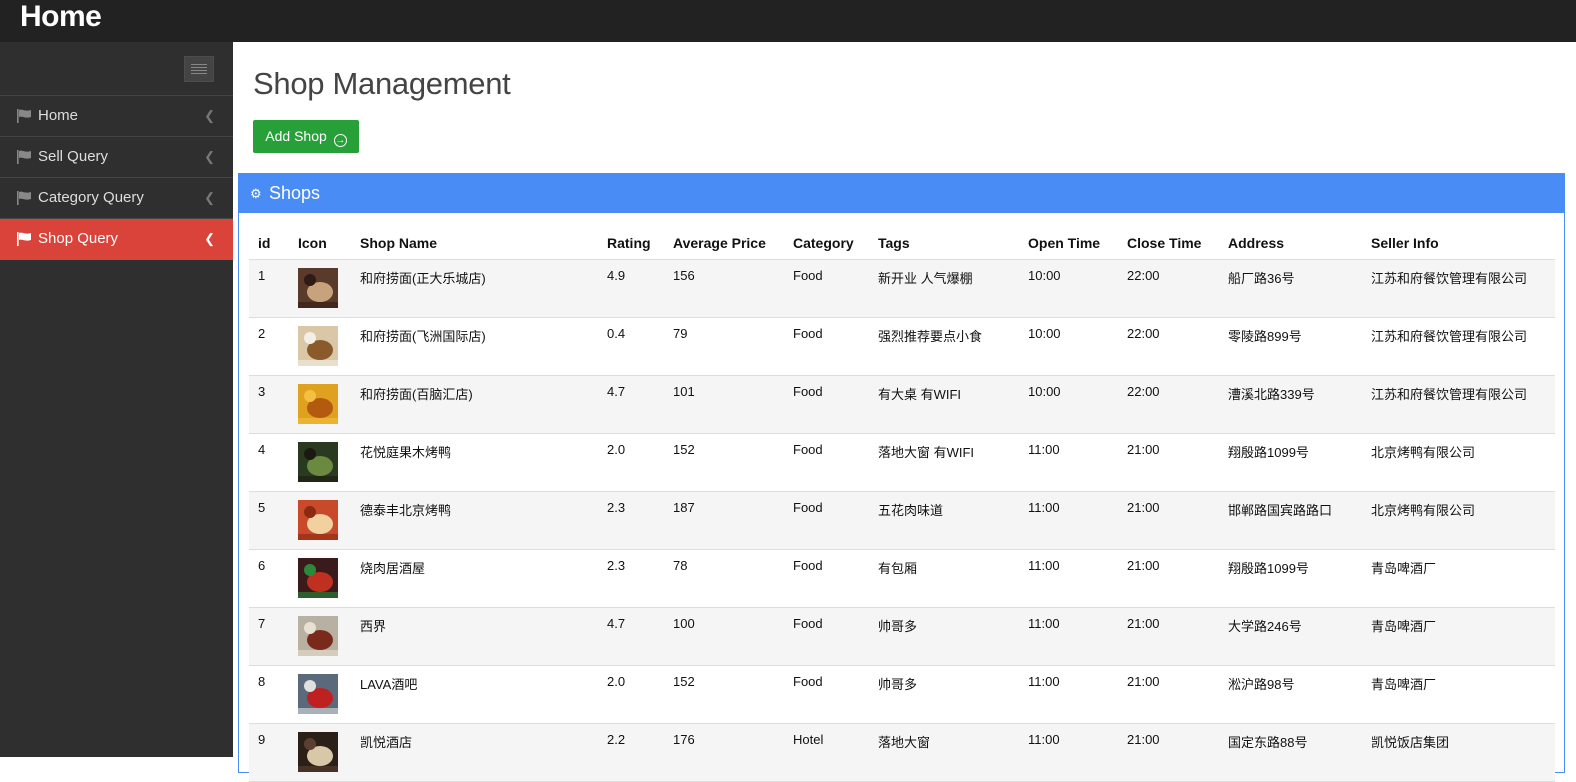  What do you see at coordinates (826, 520) in the screenshot?
I see `cell-category: Food` at bounding box center [826, 520].